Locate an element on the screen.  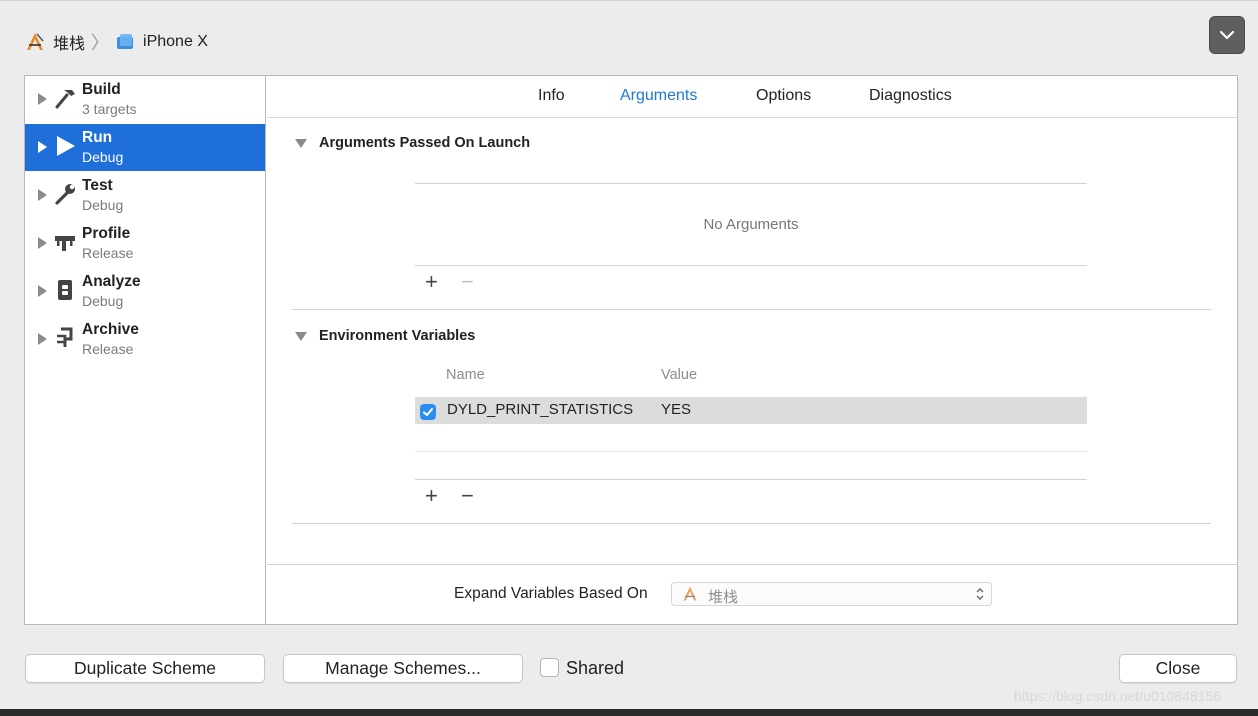
arguments-section-header: Arguments Passed On Launch is located at coordinates (412, 143).